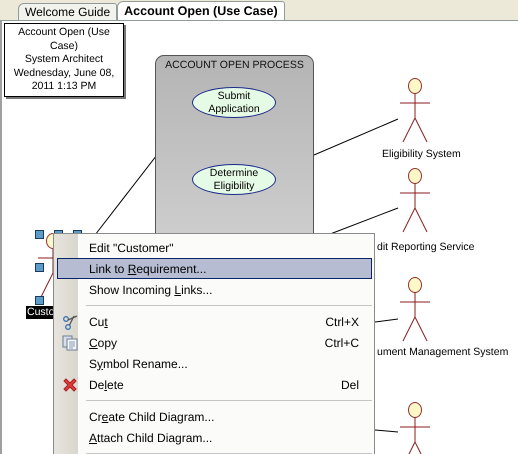 The width and height of the screenshot is (518, 454). What do you see at coordinates (68, 11) in the screenshot?
I see `tab: Welcome Guide` at bounding box center [68, 11].